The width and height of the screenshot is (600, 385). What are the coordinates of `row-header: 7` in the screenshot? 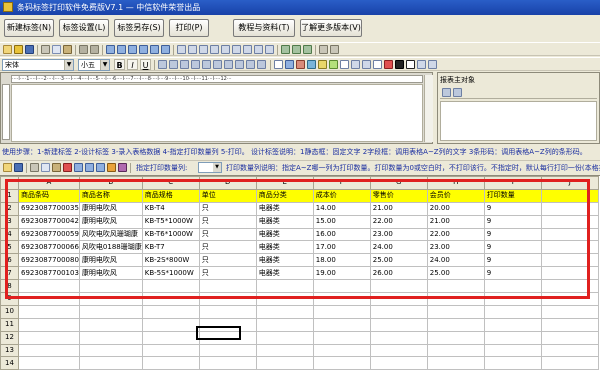 It's located at (9, 273).